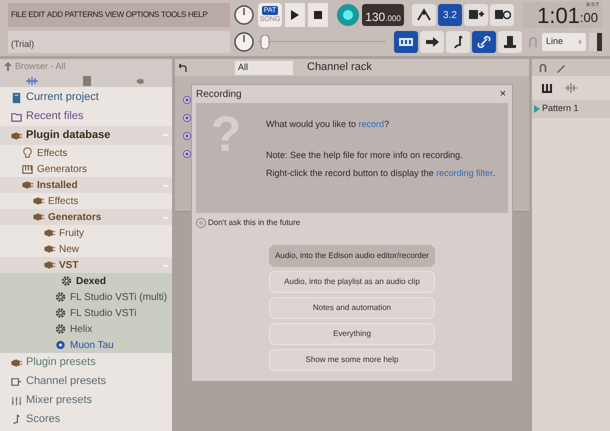 The image size is (610, 431). What do you see at coordinates (183, 67) in the screenshot?
I see `undo-icon` at bounding box center [183, 67].